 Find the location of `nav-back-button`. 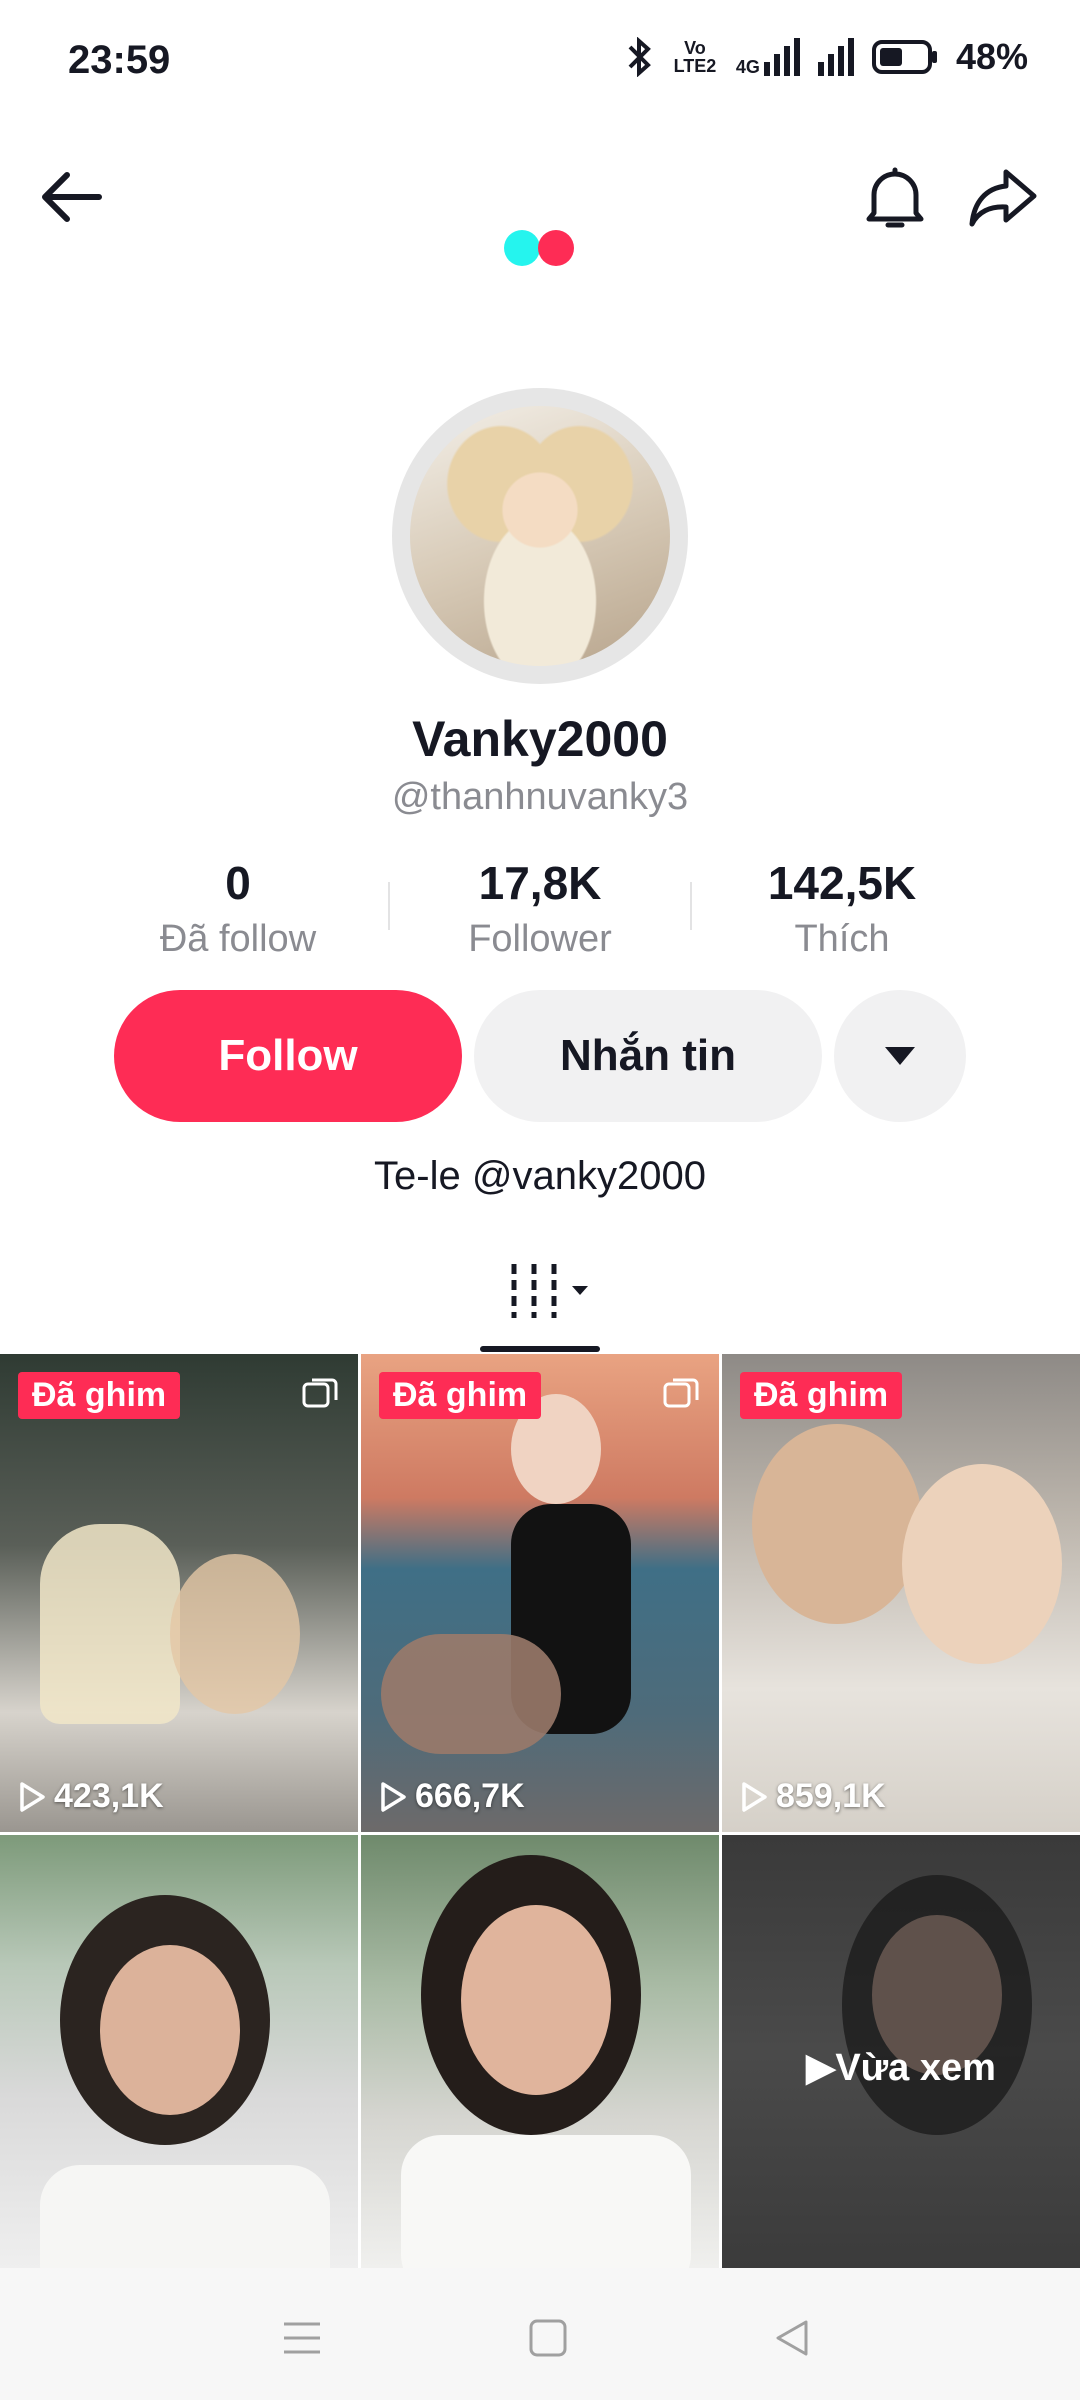

nav-back-button is located at coordinates (792, 2338).